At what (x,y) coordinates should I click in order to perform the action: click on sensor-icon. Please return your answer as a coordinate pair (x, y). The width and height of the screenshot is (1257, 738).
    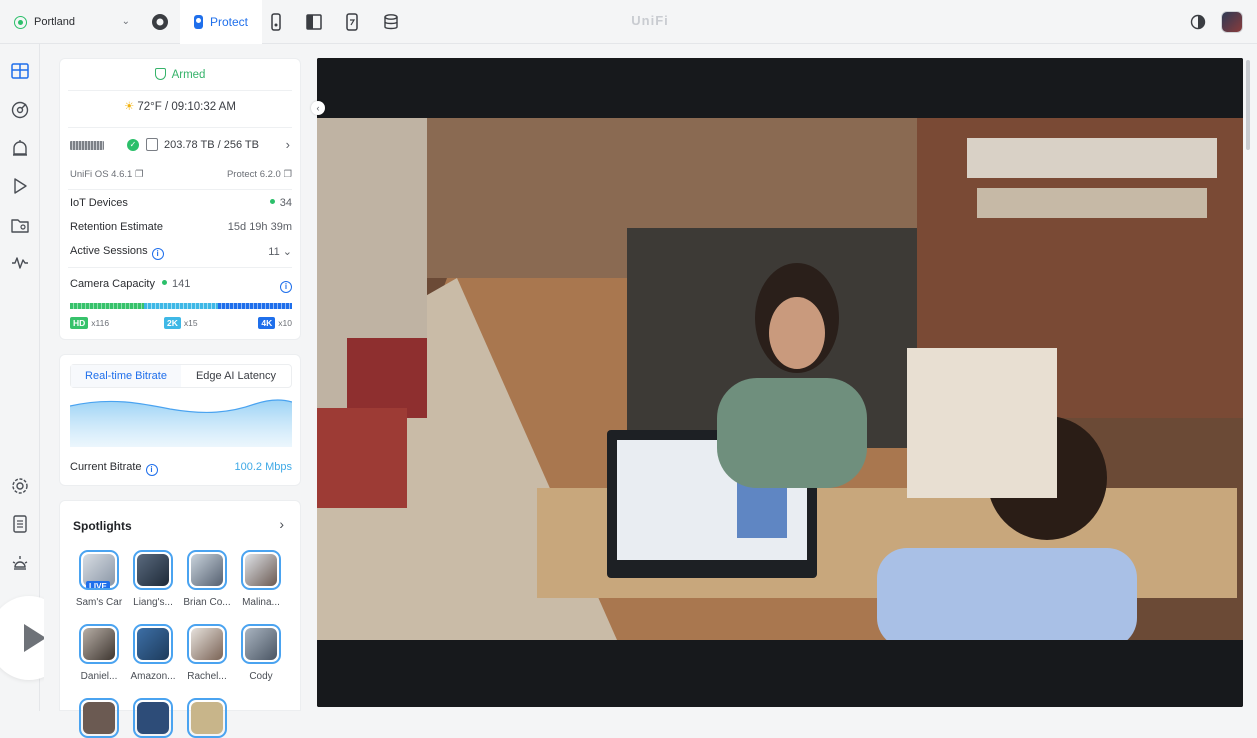
    Looking at the image, I should click on (352, 22).